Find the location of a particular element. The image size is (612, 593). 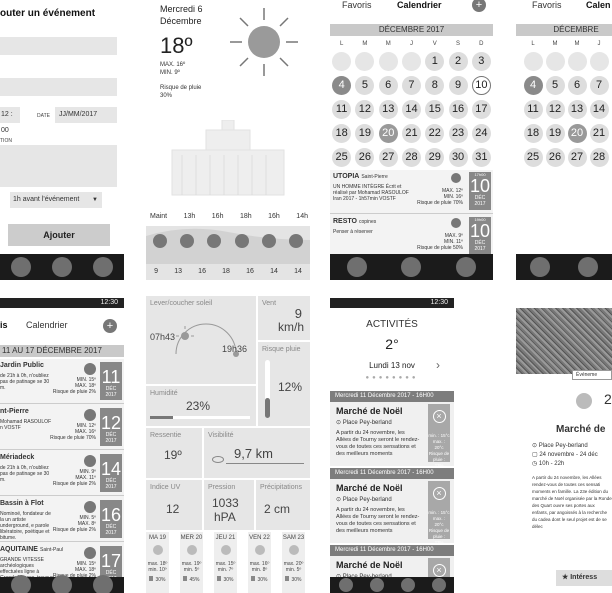

forecast-day: MER 20 max. 19º min. 5º 45% is located at coordinates (191, 562).